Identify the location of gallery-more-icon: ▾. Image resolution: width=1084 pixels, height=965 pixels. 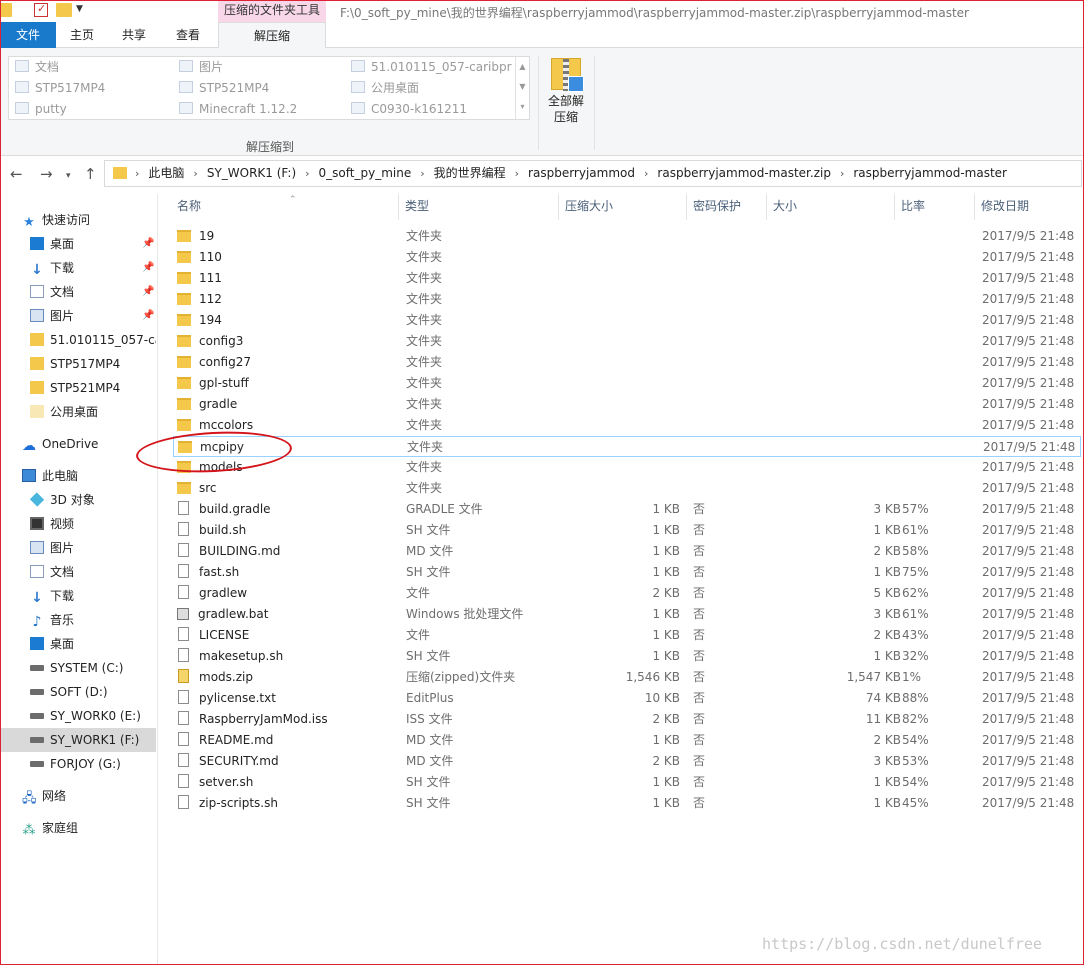
(522, 107).